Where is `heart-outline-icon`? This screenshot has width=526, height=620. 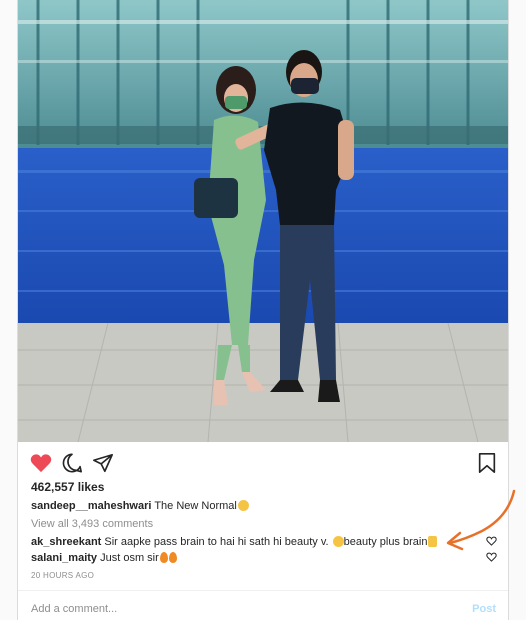 heart-outline-icon is located at coordinates (491, 558).